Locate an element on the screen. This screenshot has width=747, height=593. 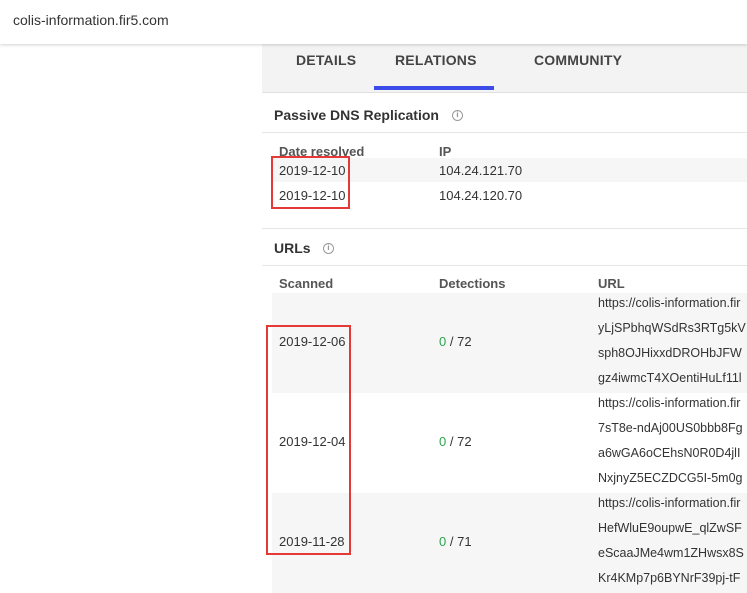
url-link: 7sT8e-ndAj00US0bbb8Fg is located at coordinates (670, 428).